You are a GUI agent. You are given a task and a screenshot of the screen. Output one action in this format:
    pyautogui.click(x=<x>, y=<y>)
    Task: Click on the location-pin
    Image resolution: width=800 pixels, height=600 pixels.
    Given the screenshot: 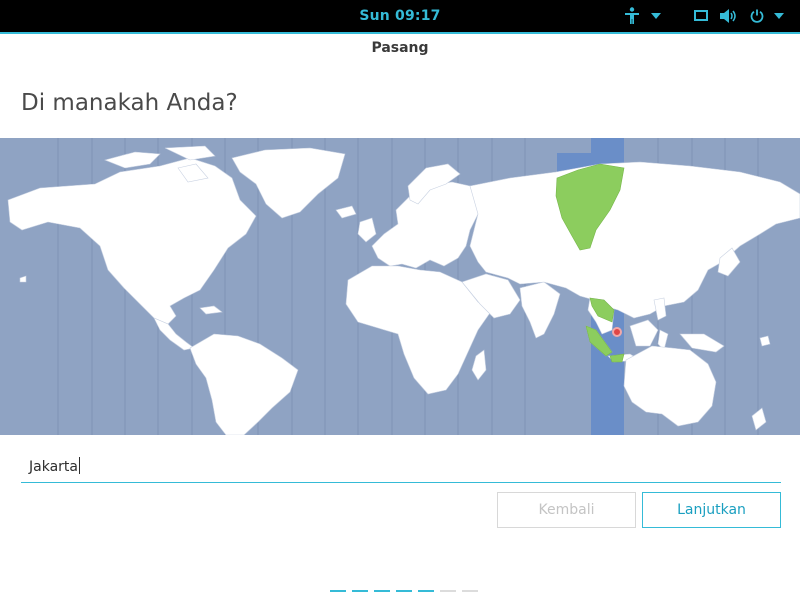 What is the action you would take?
    pyautogui.click(x=617, y=332)
    